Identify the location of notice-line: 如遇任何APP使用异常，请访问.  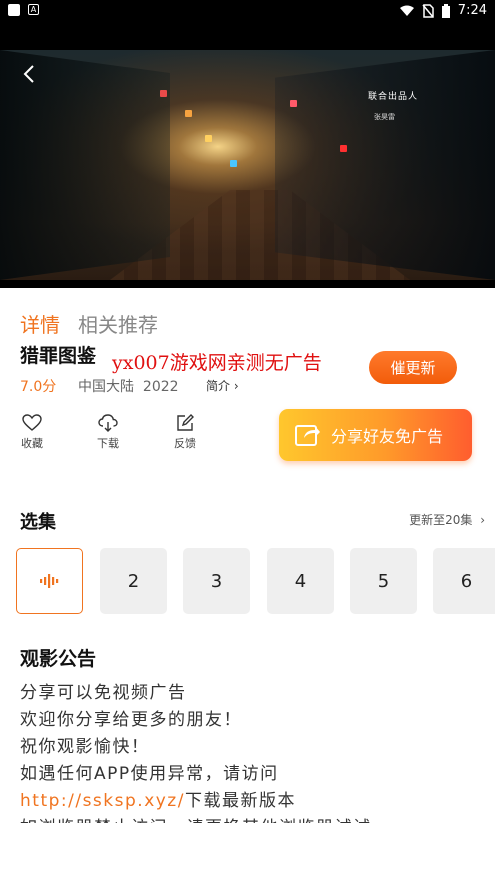
(149, 774).